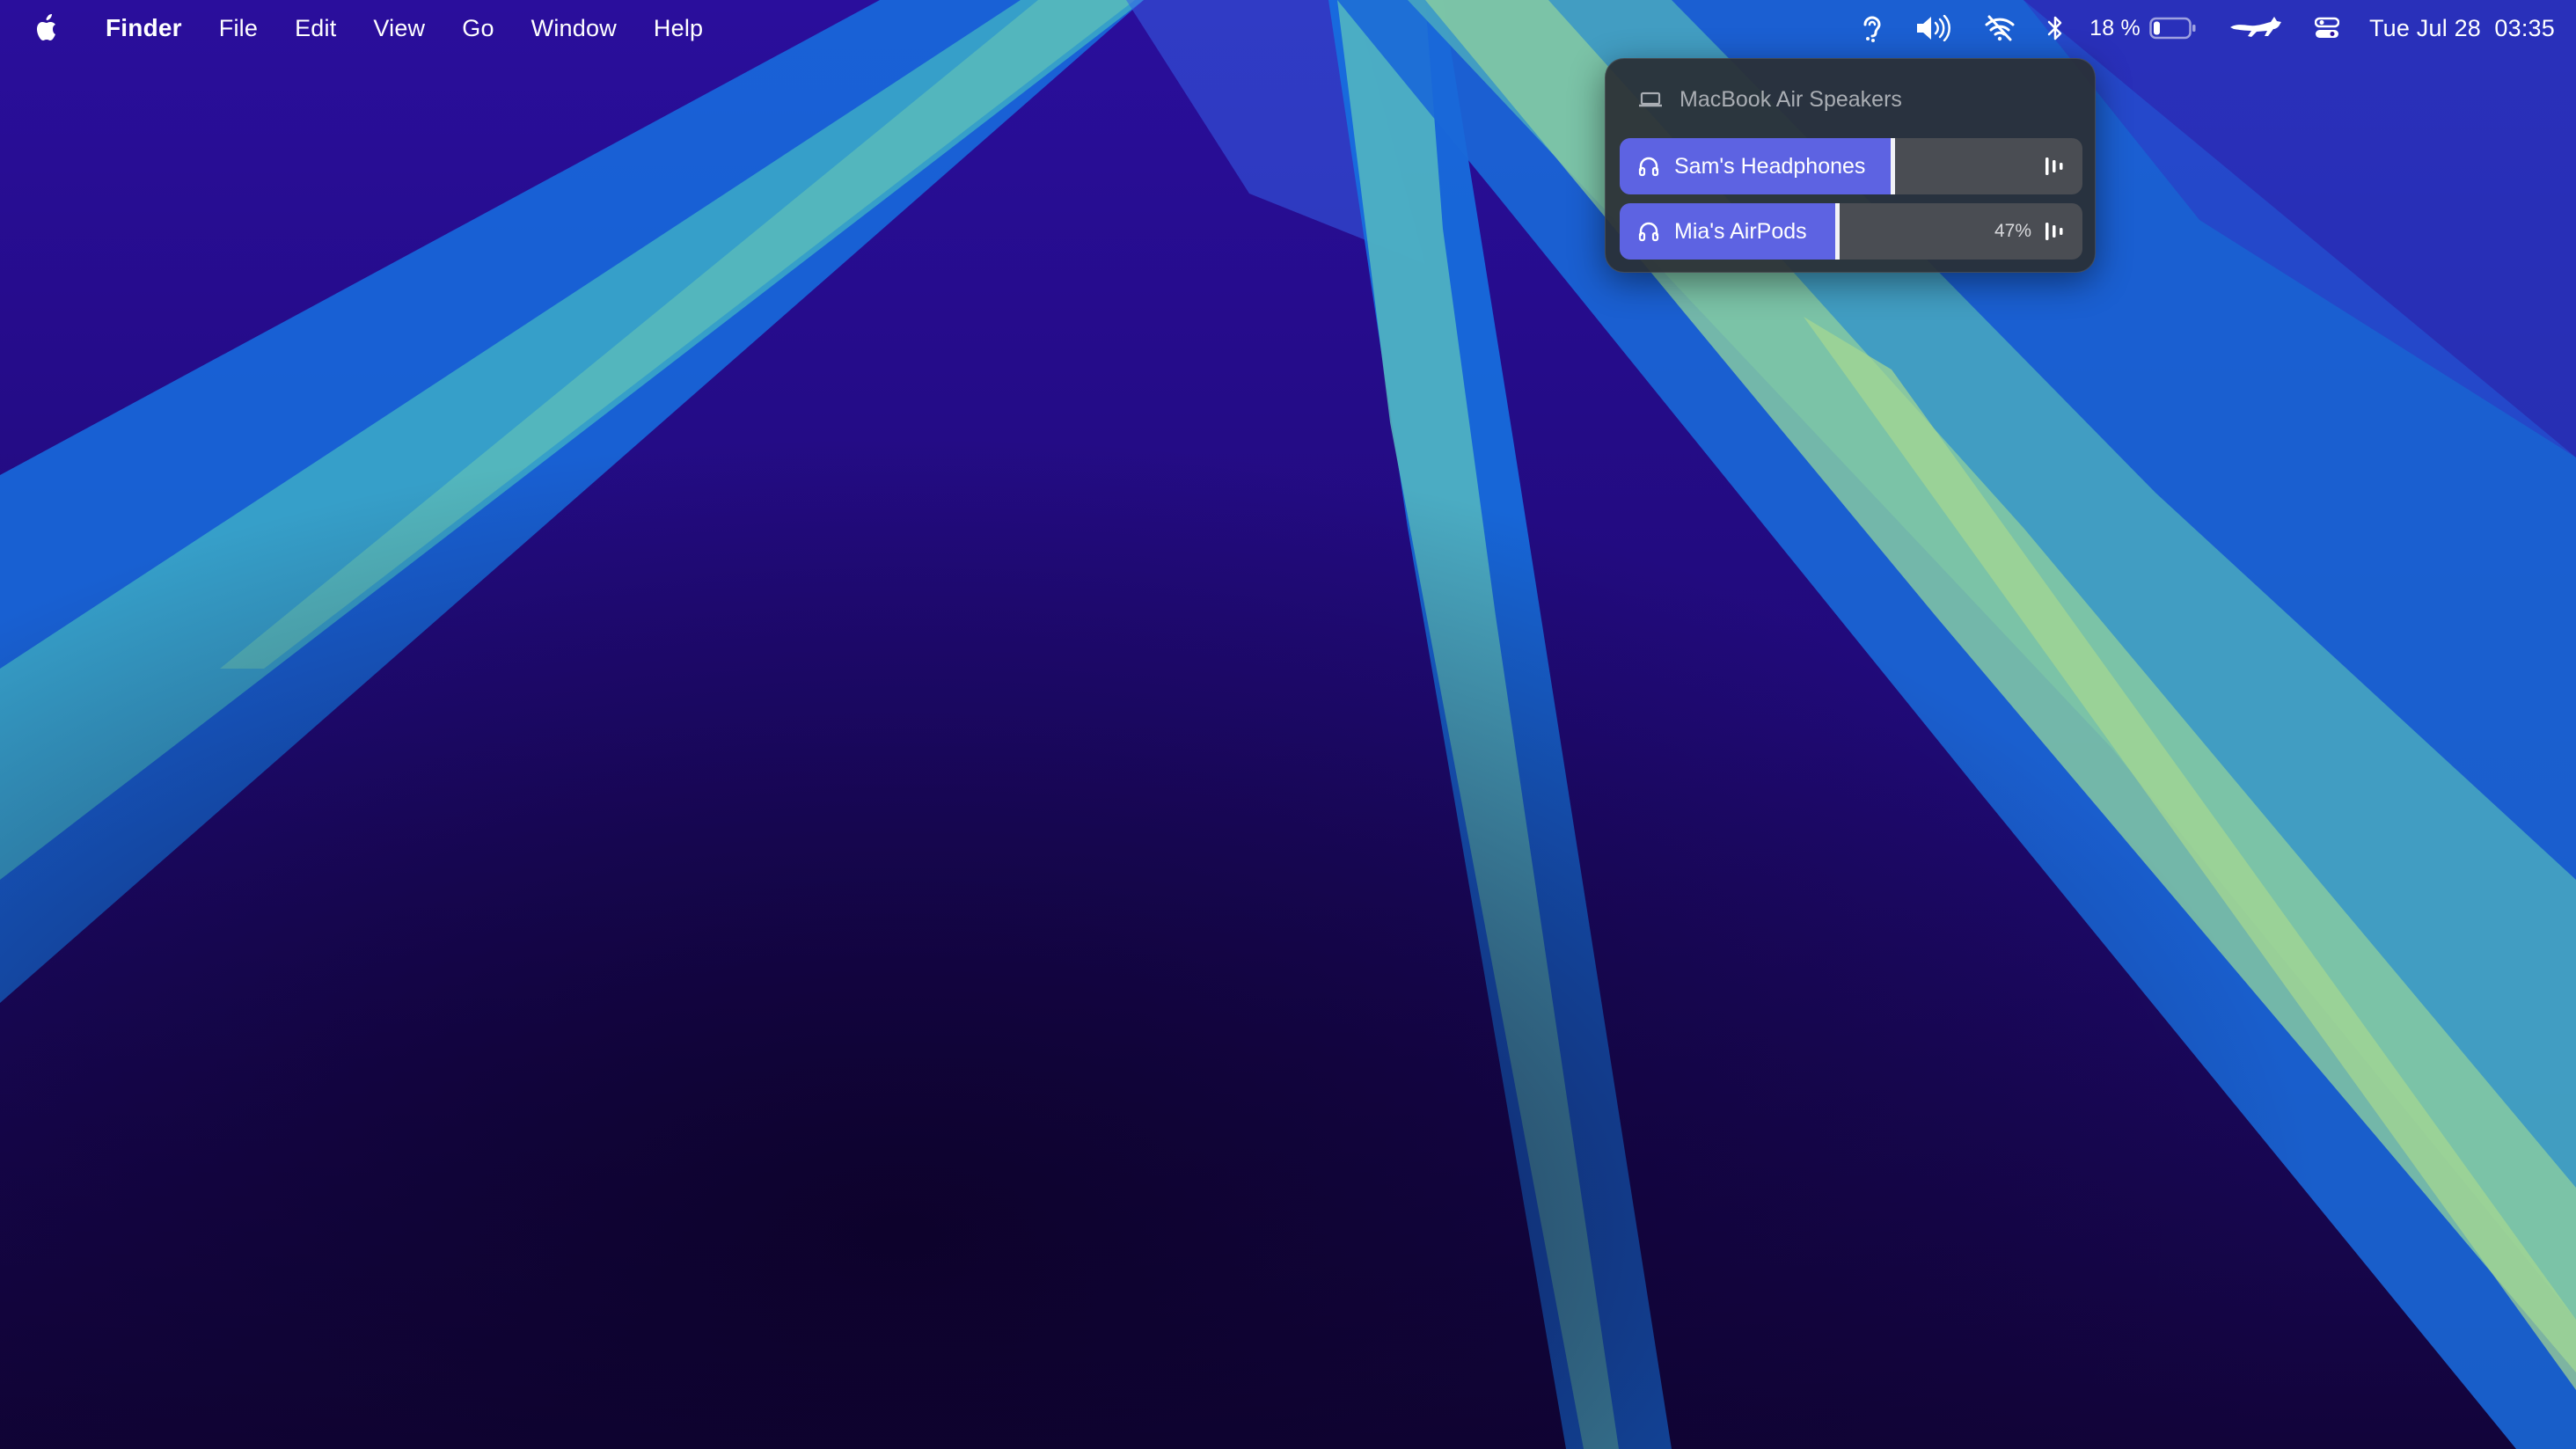 The width and height of the screenshot is (2576, 1449). Describe the element at coordinates (678, 28) in the screenshot. I see `menu-help: Help` at that location.